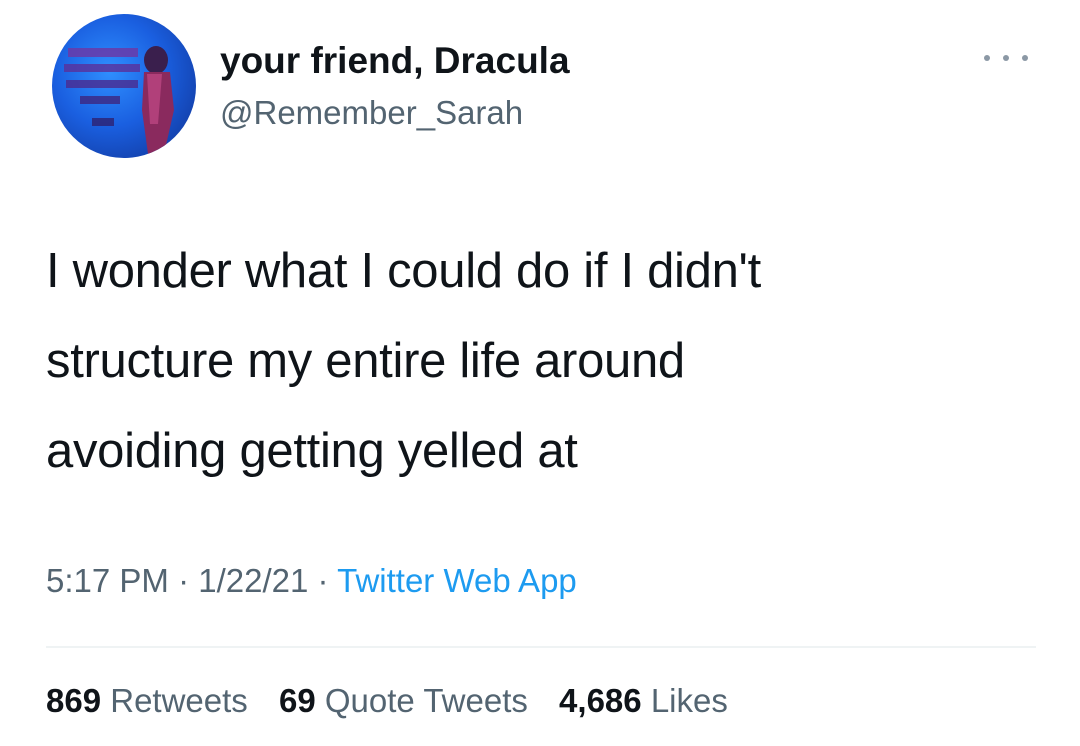  Describe the element at coordinates (600, 700) in the screenshot. I see `likes-count: 4,686` at that location.